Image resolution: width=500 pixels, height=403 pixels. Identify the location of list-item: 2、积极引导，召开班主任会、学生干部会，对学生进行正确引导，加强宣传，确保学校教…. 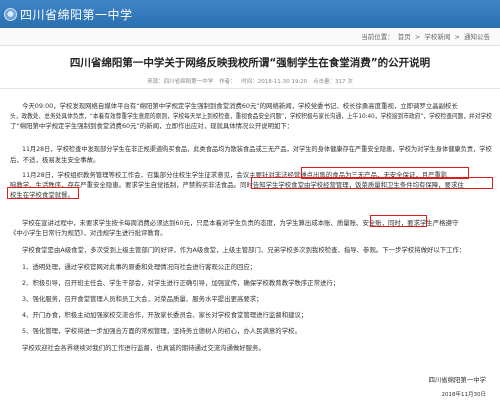
(181, 283).